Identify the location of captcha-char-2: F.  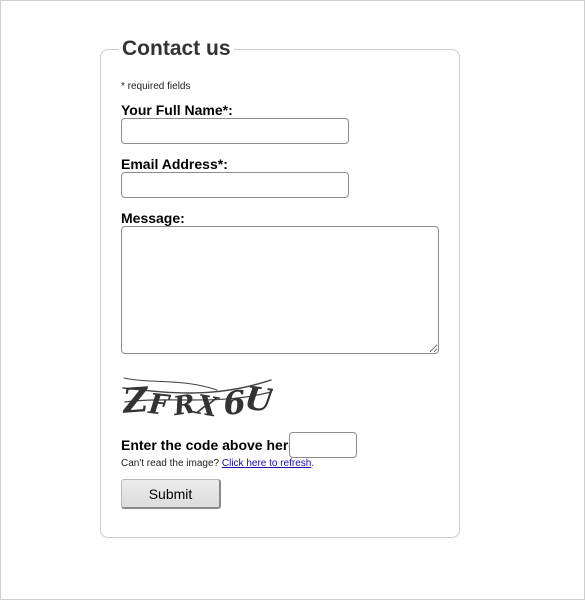
(159, 403).